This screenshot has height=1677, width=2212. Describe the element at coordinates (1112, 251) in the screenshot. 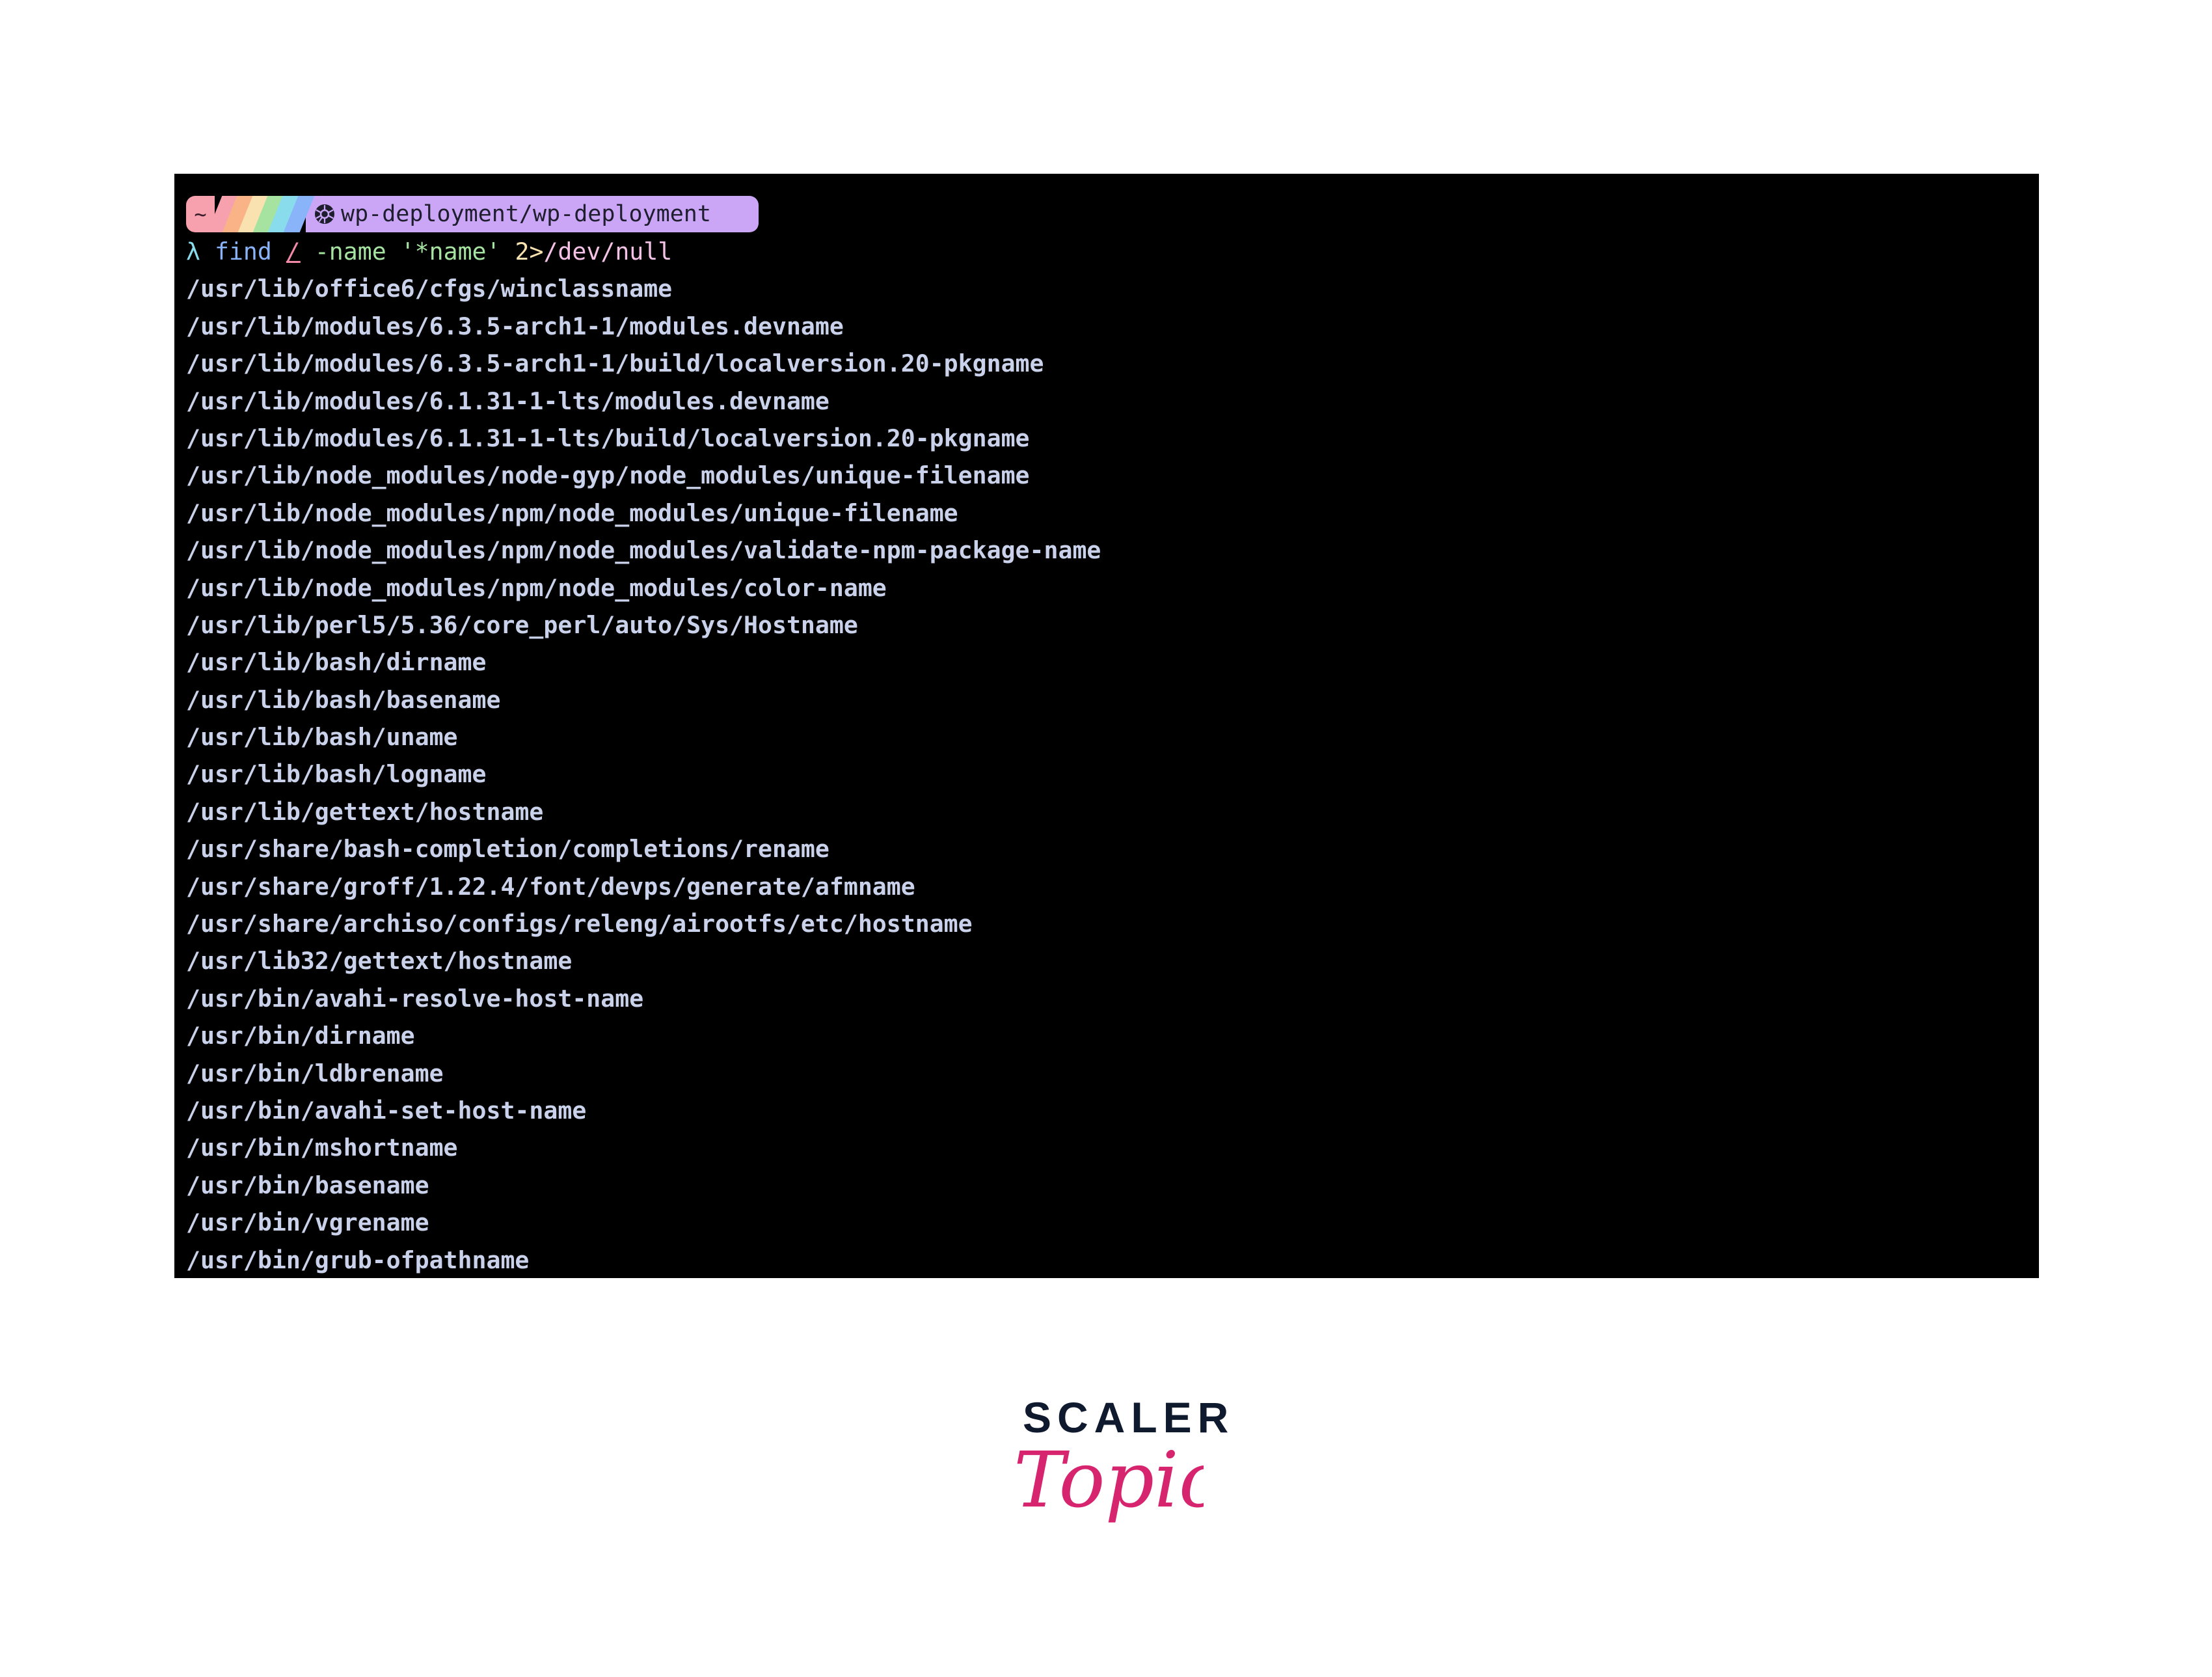

I see `command-line: λ find / -name '*name' 2>/dev/null` at that location.